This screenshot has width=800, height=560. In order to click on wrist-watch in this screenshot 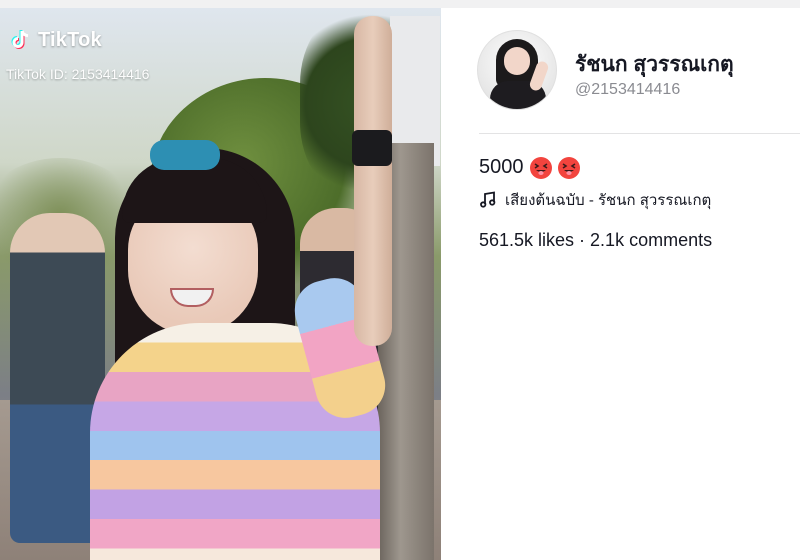, I will do `click(372, 148)`.